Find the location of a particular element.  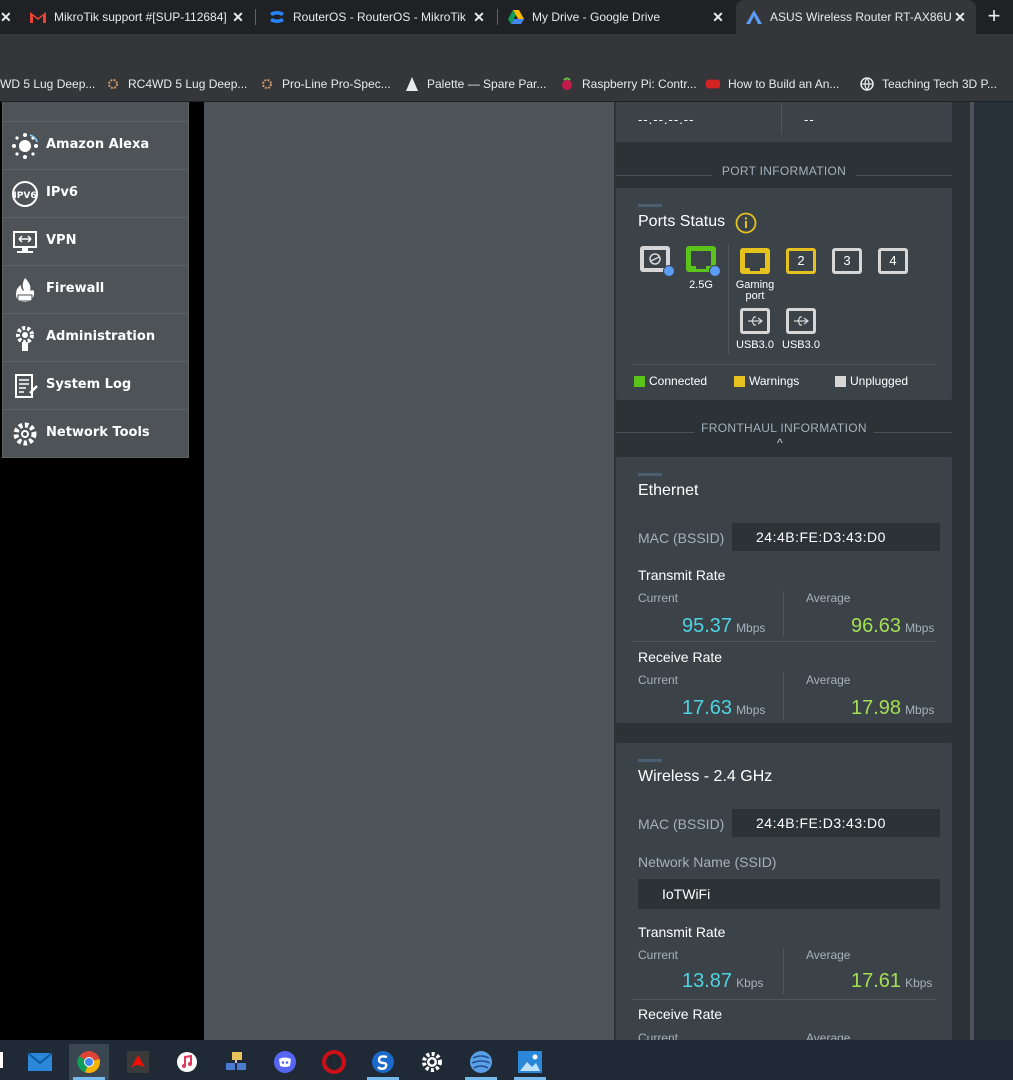

info-icon is located at coordinates (746, 225).